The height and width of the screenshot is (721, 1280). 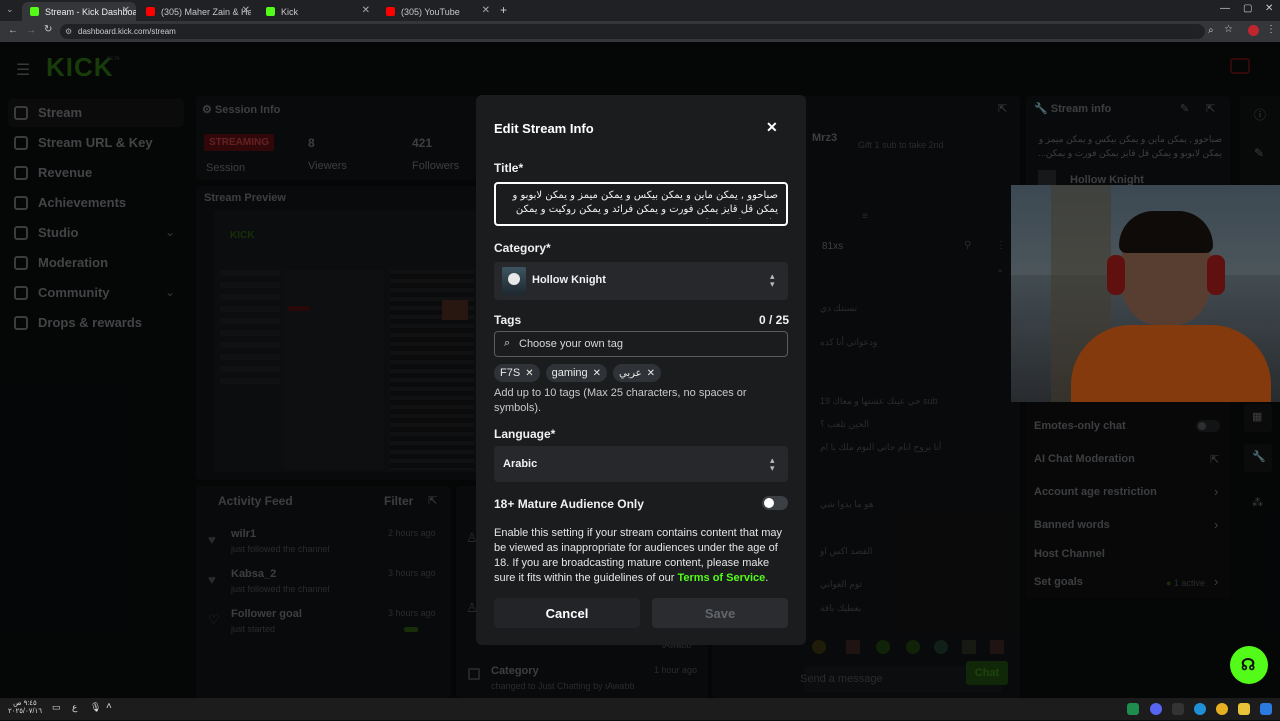 I want to click on tab-title: Kick, so click(x=290, y=11).